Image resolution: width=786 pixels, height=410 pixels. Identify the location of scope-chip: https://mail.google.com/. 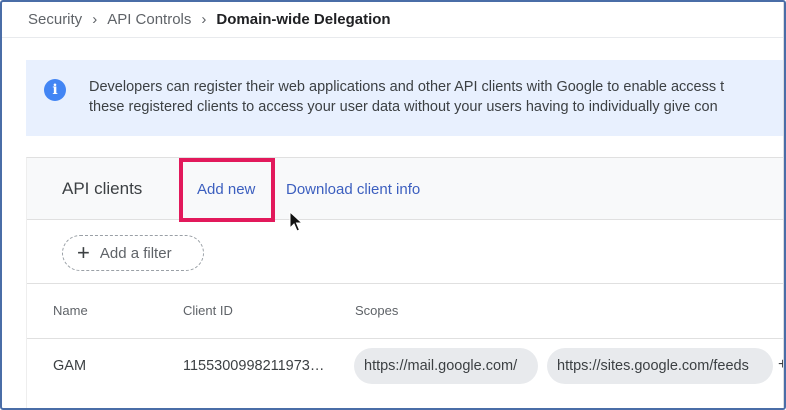
(446, 366).